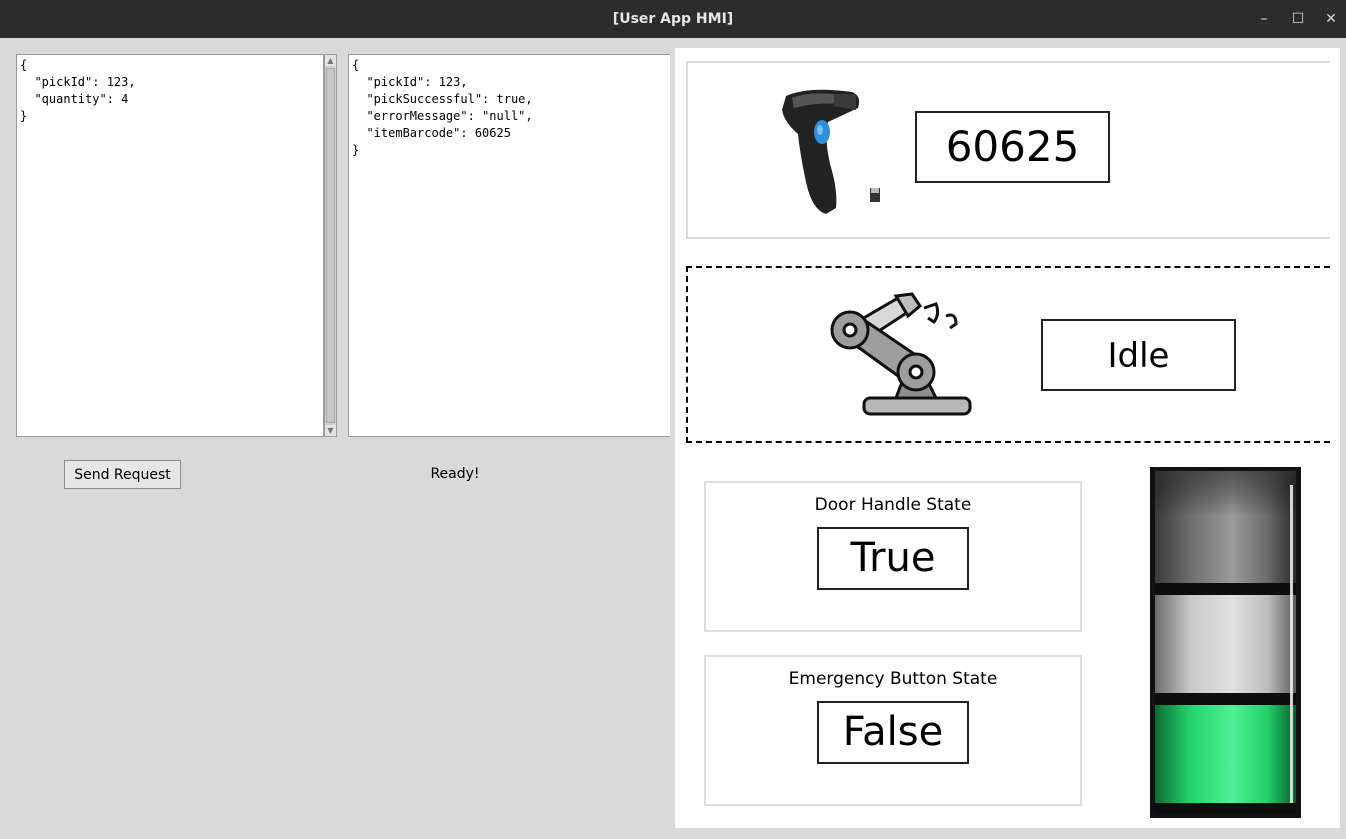 The image size is (1346, 839). I want to click on close-button: ✕, so click(1331, 19).